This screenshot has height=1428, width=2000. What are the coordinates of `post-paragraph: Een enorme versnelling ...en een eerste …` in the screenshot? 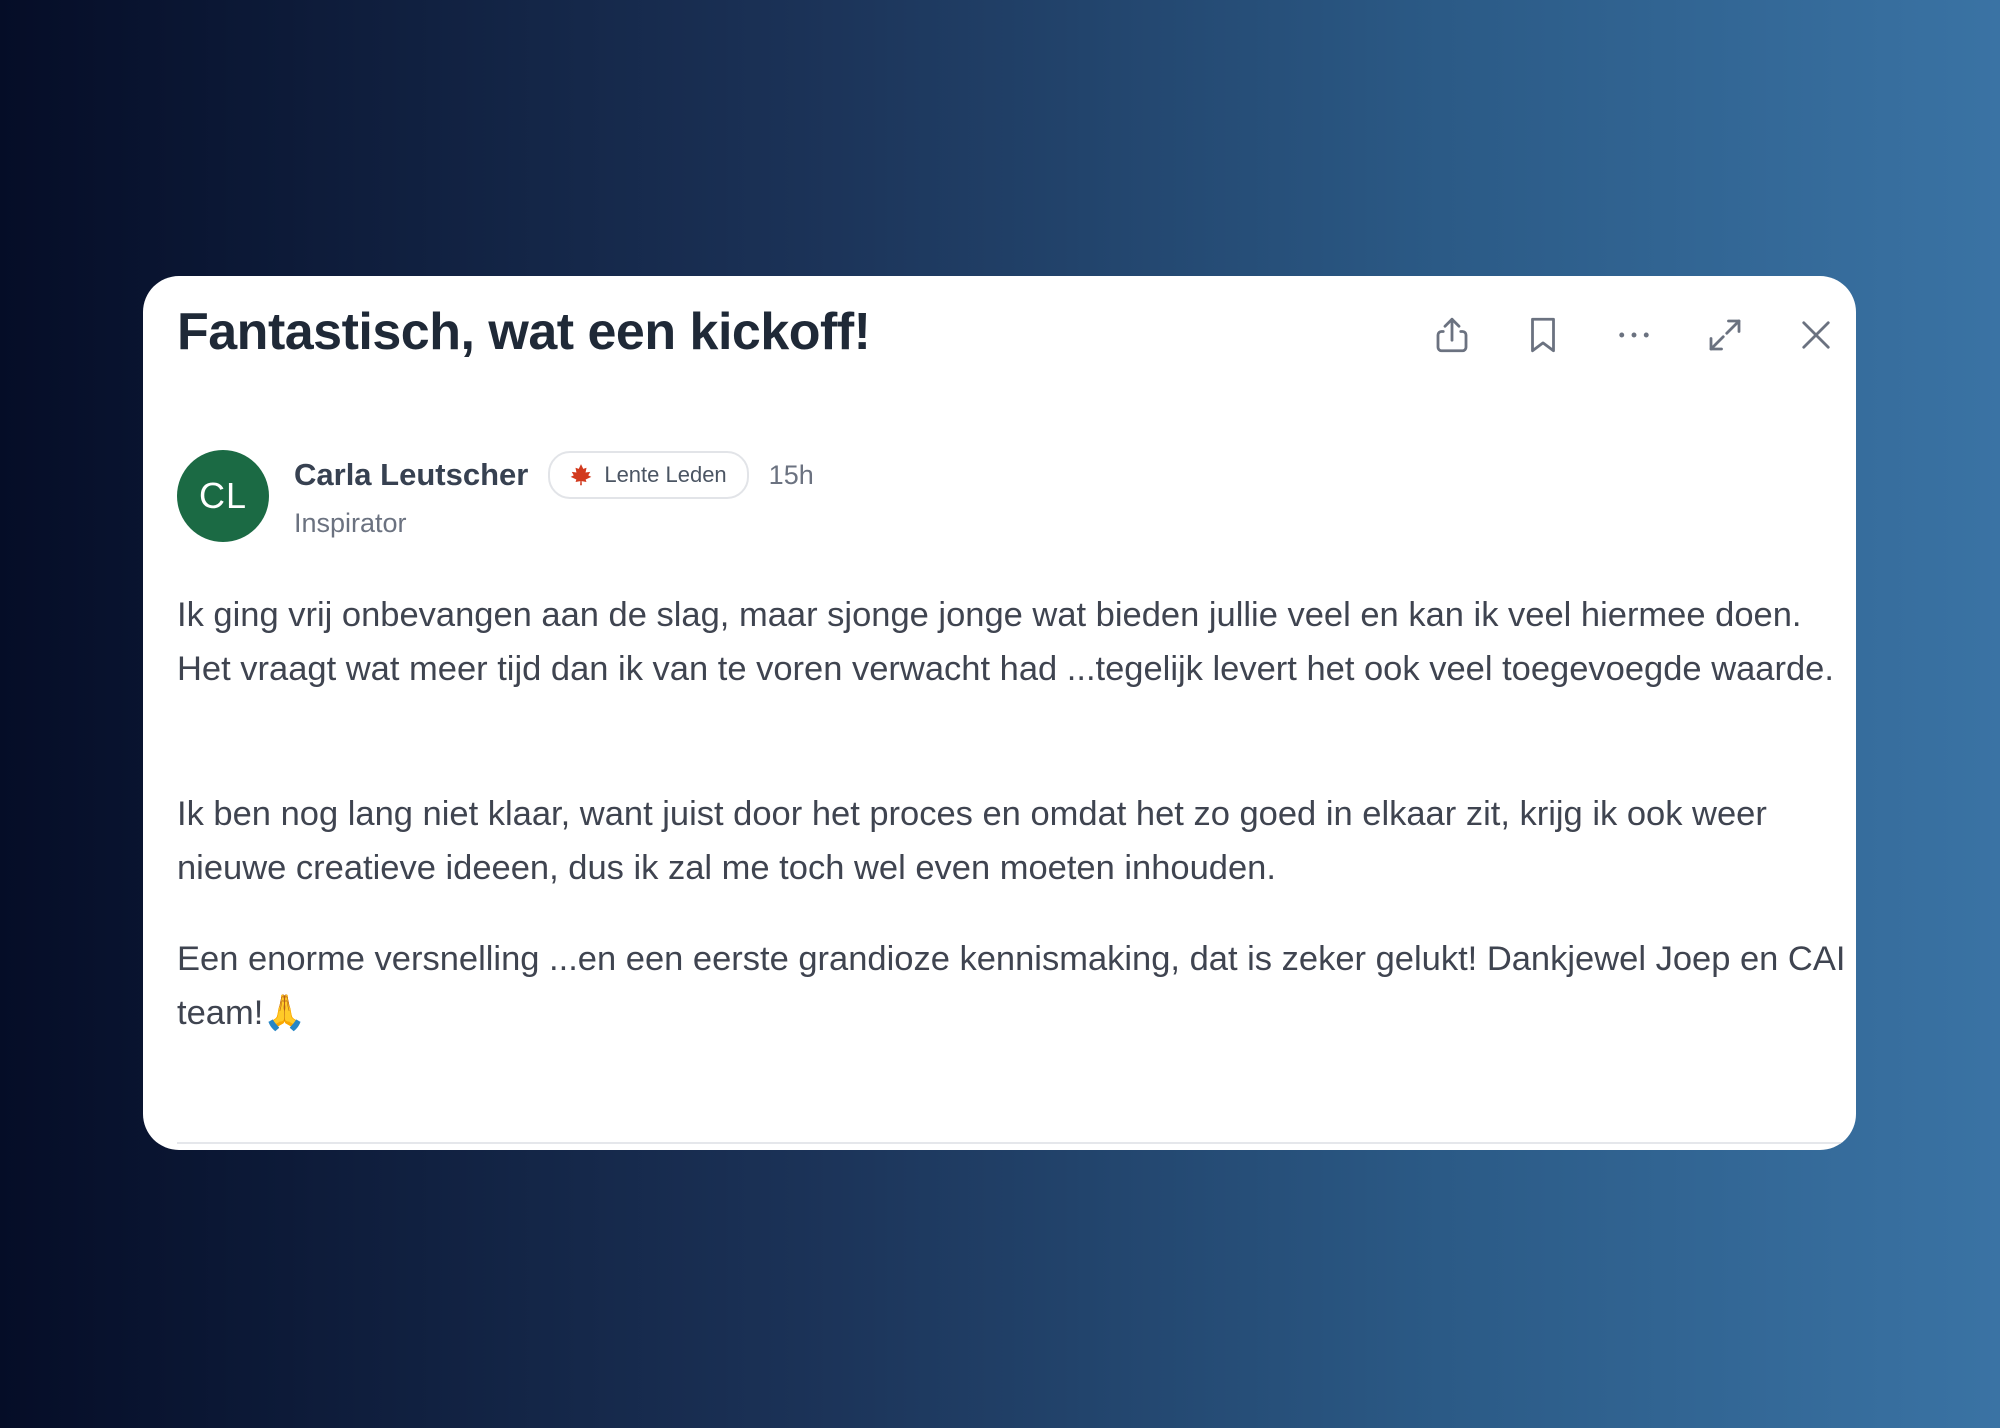 It's located at (1013, 986).